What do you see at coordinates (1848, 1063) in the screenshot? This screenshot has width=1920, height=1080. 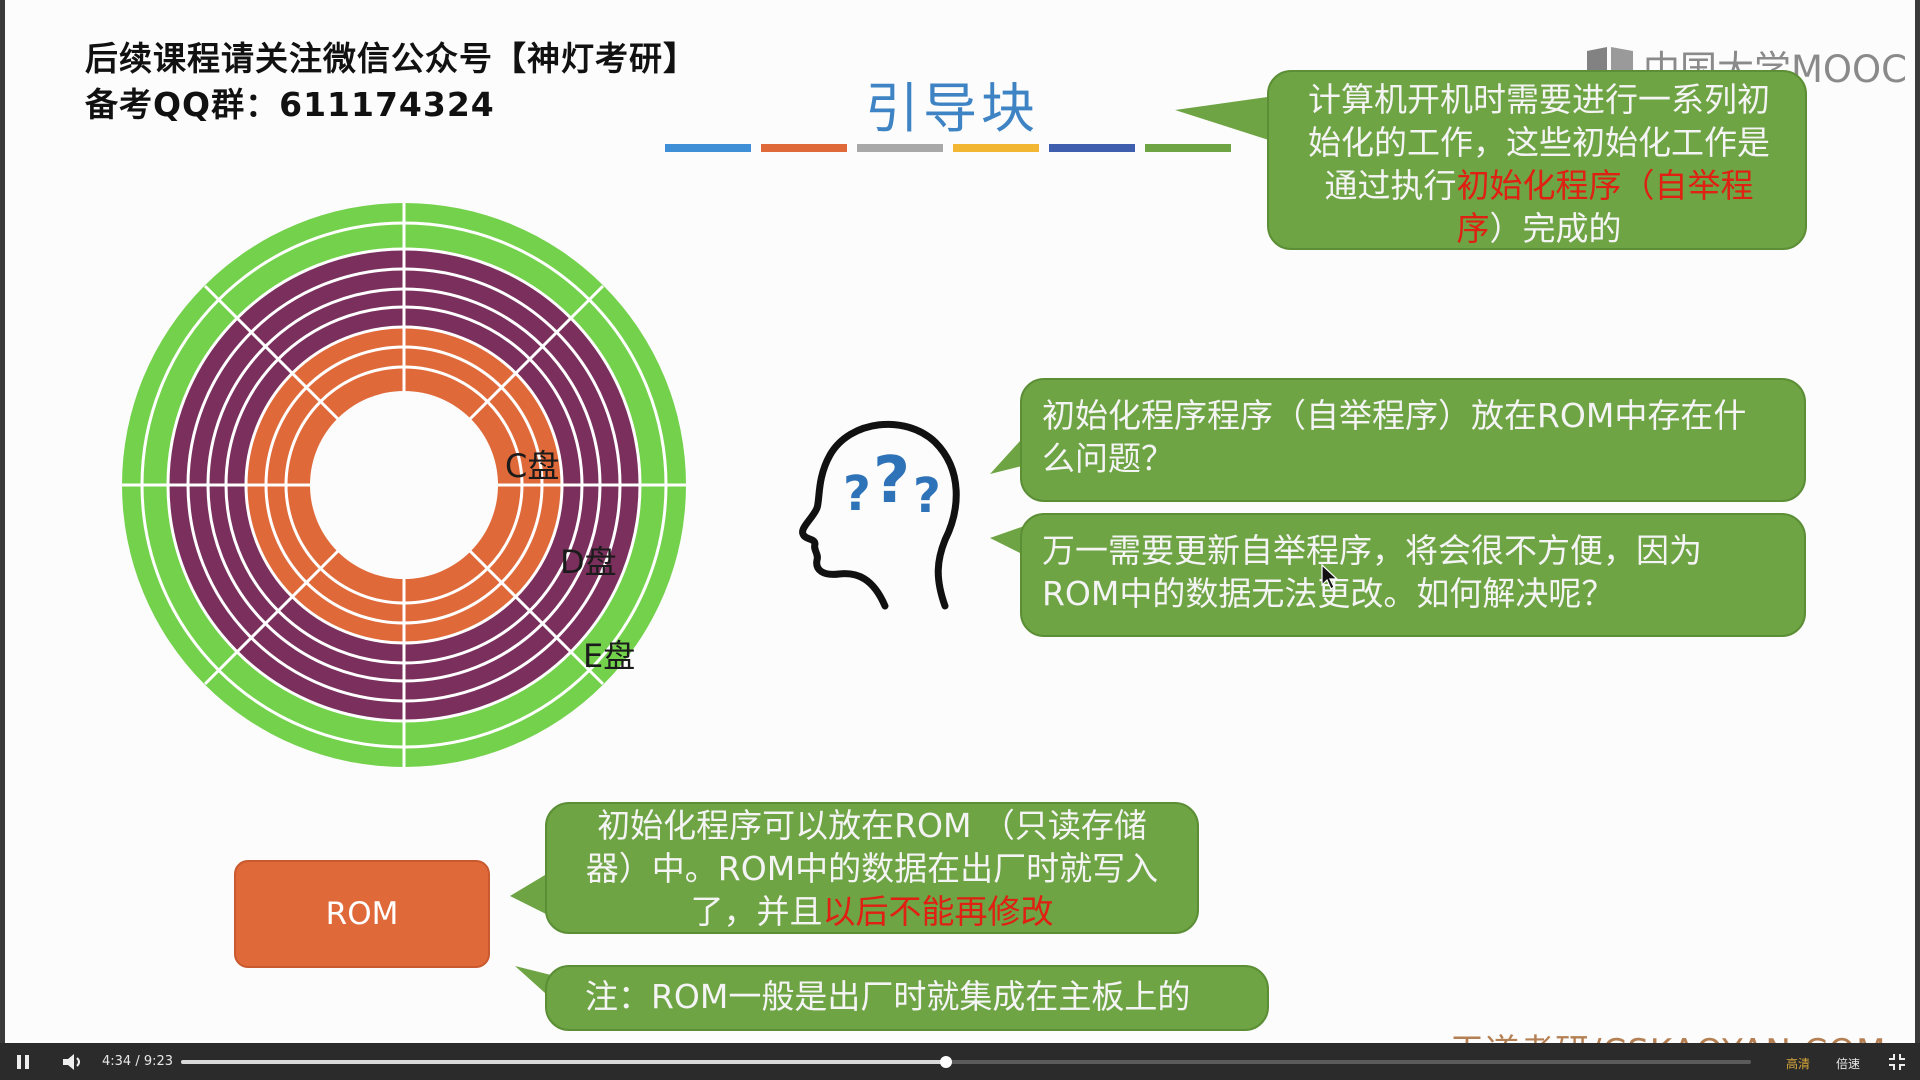 I see `speed-button: 倍速` at bounding box center [1848, 1063].